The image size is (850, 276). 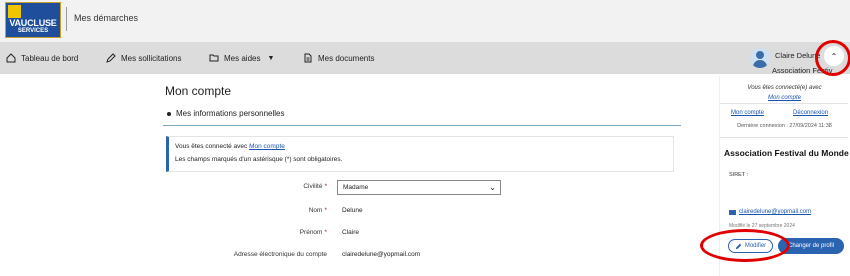 I want to click on panel-connected-link-wrap: Mon compte, so click(x=784, y=96).